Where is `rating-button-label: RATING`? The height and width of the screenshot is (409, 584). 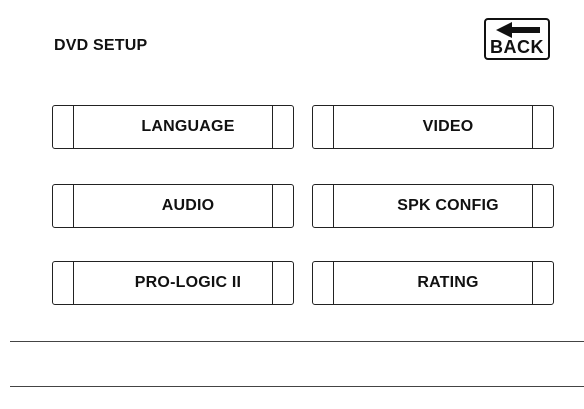
rating-button-label: RATING is located at coordinates (448, 282).